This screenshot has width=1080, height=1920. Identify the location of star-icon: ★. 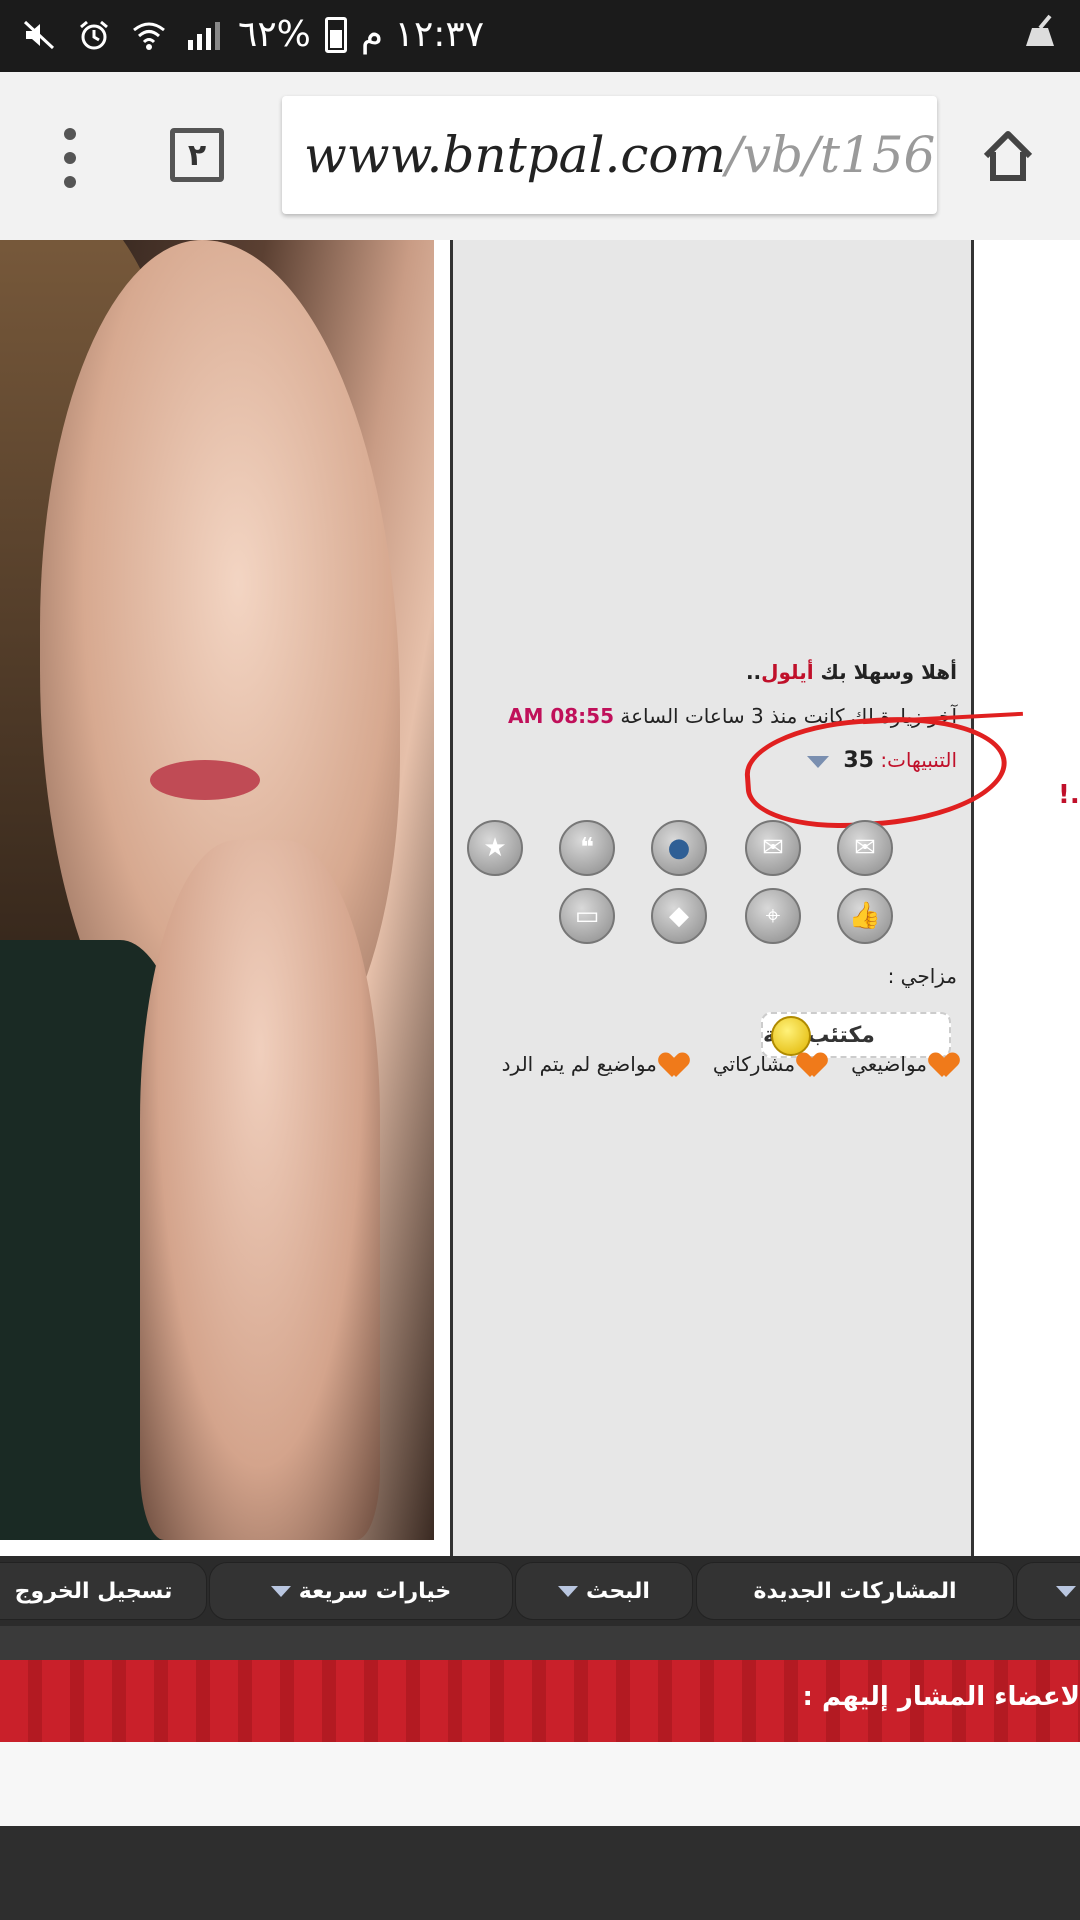
(495, 848).